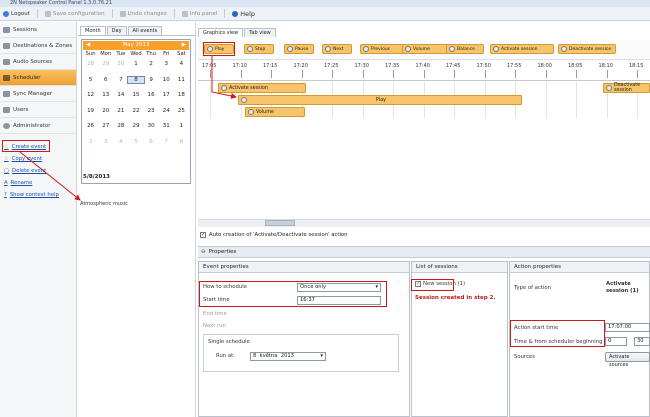 The image size is (650, 417). Describe the element at coordinates (105, 126) in the screenshot. I see `calendar-day: 27` at that location.